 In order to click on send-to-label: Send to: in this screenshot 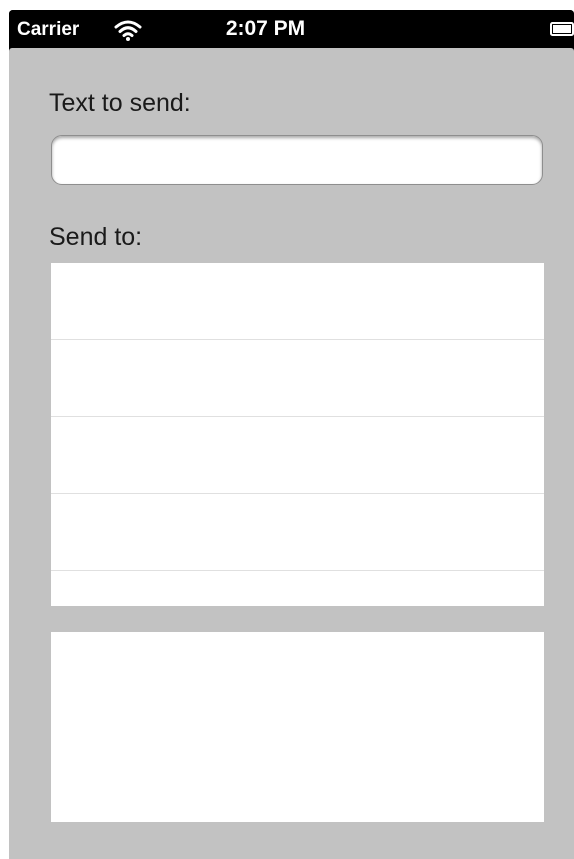, I will do `click(96, 237)`.